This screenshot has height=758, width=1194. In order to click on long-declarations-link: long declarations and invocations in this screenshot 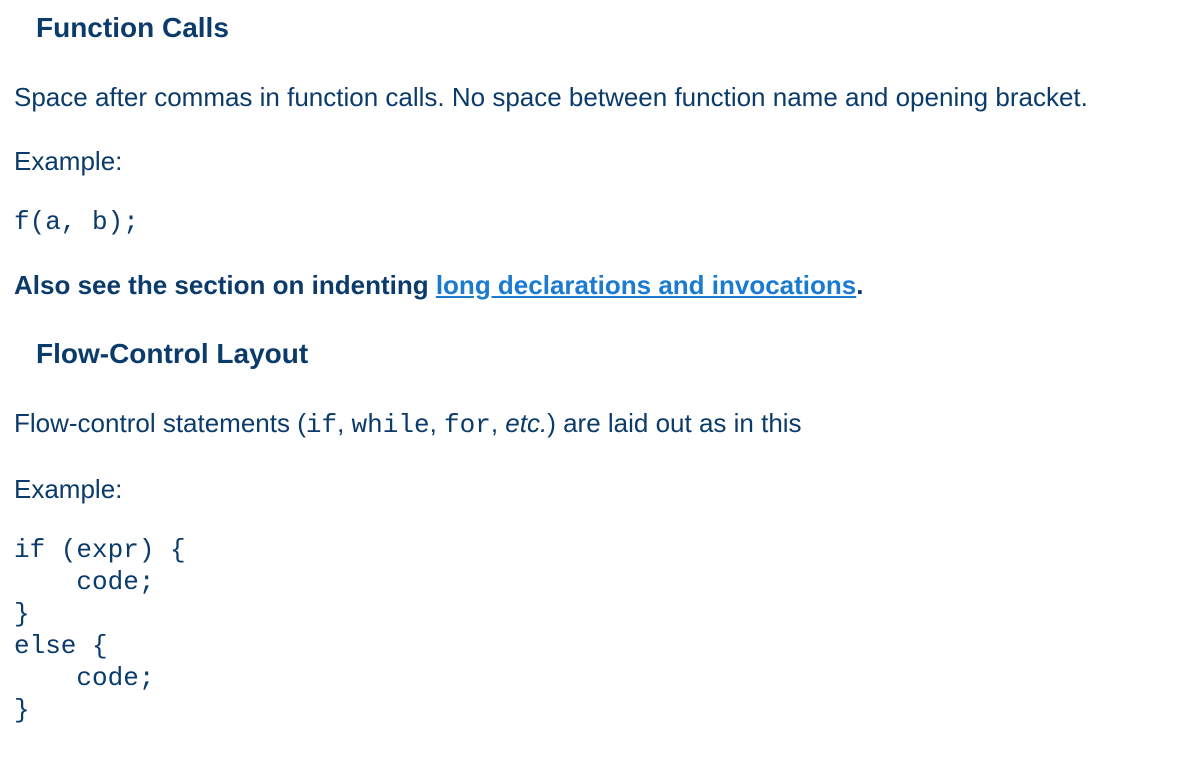, I will do `click(646, 285)`.